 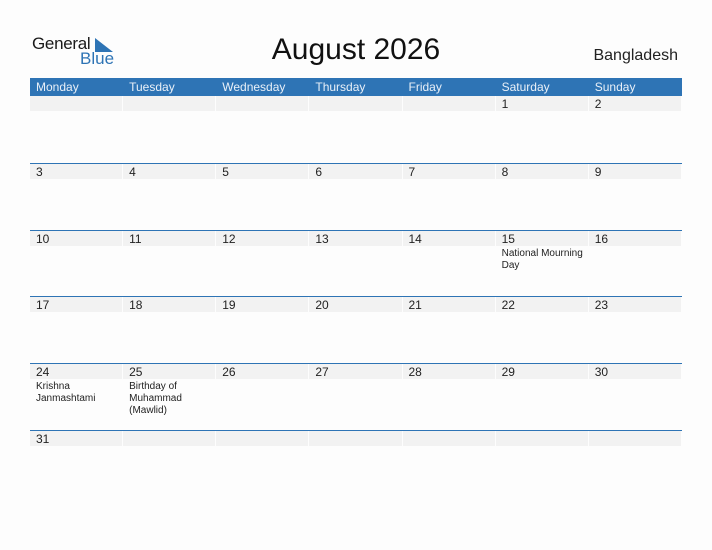 I want to click on day-cell: 6, so click(x=355, y=196).